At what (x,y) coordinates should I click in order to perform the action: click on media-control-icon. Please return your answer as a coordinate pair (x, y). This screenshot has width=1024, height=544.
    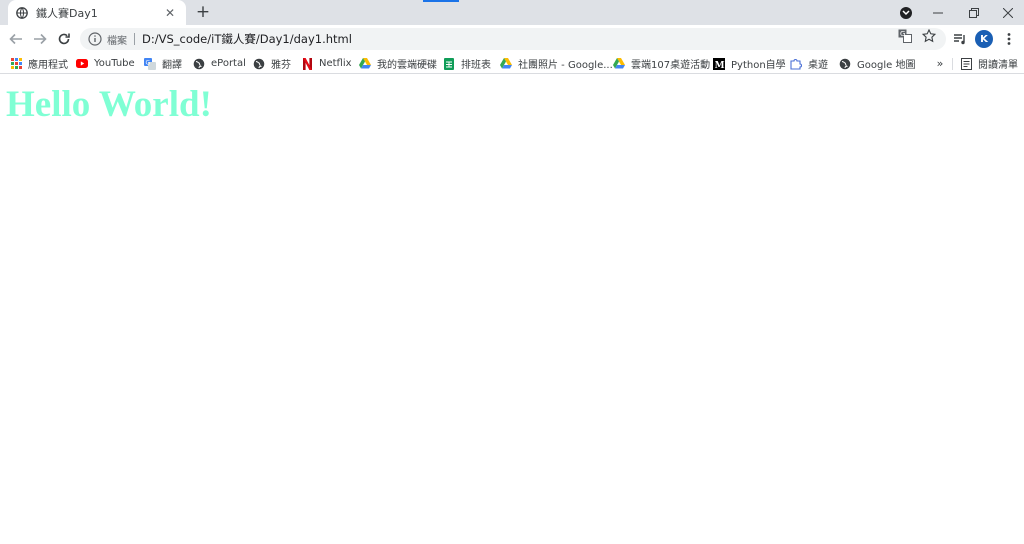
    Looking at the image, I should click on (960, 39).